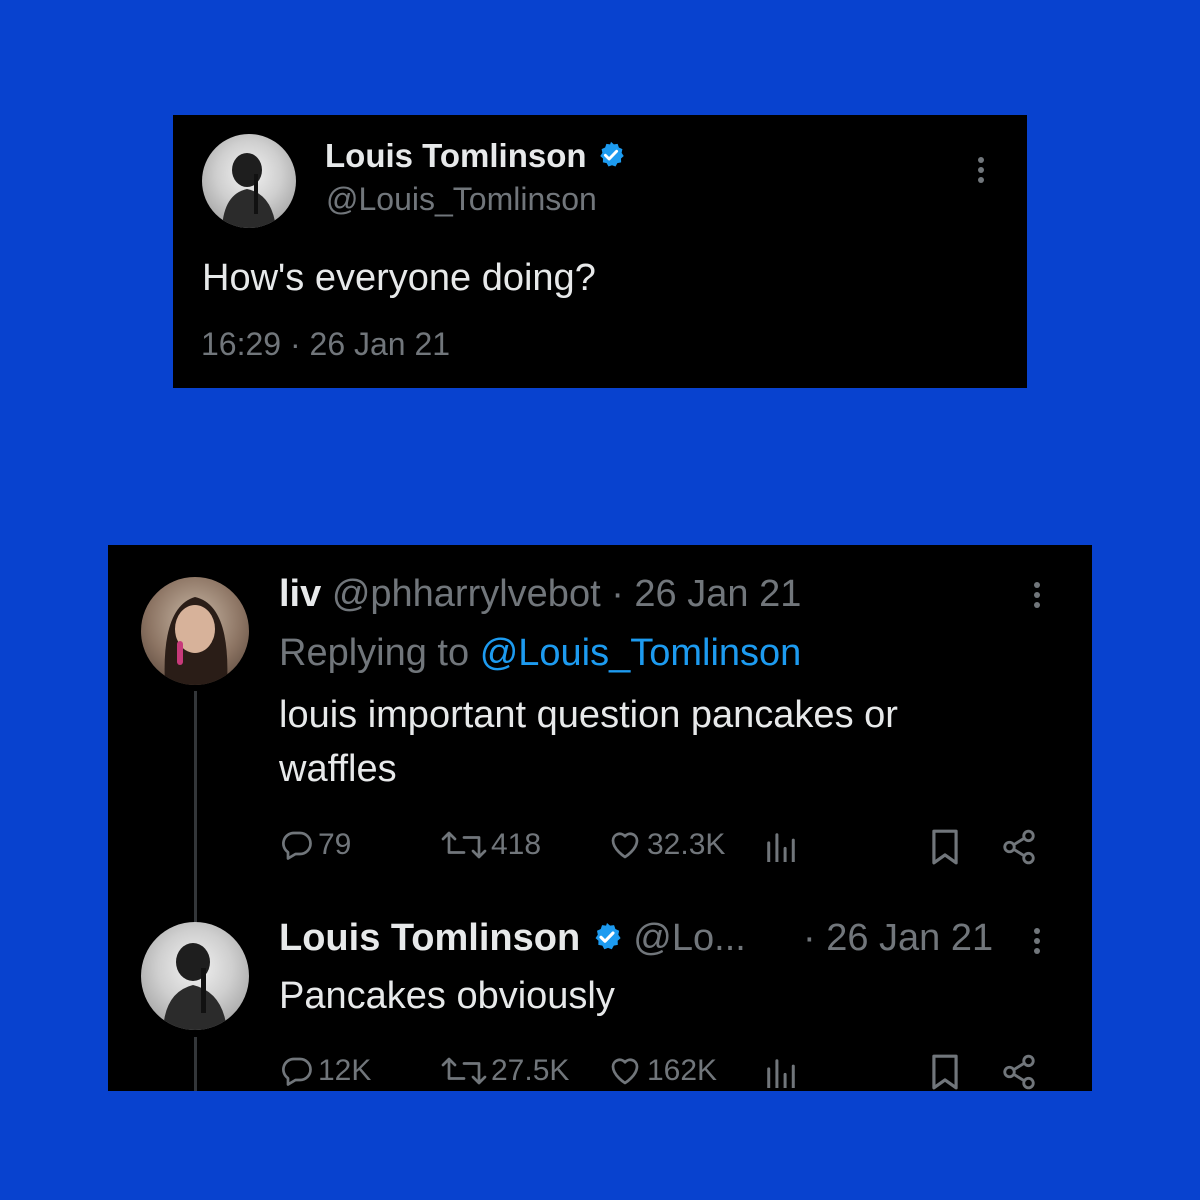  Describe the element at coordinates (315, 845) in the screenshot. I see `reply-button: 79` at that location.